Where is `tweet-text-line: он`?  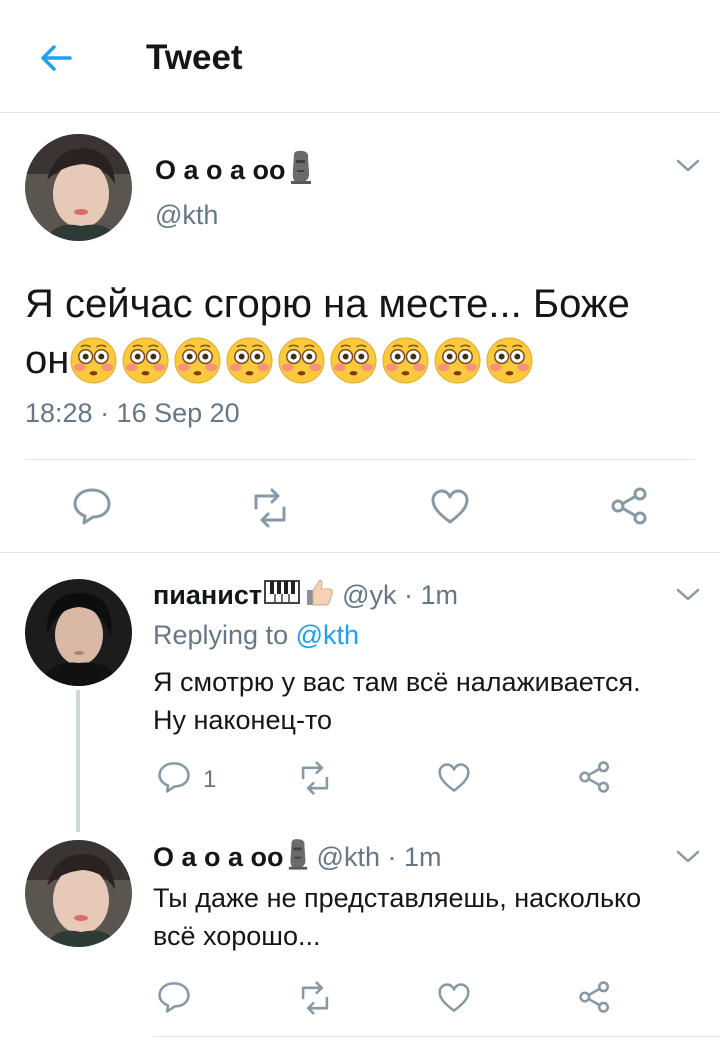
tweet-text-line: он is located at coordinates (365, 360).